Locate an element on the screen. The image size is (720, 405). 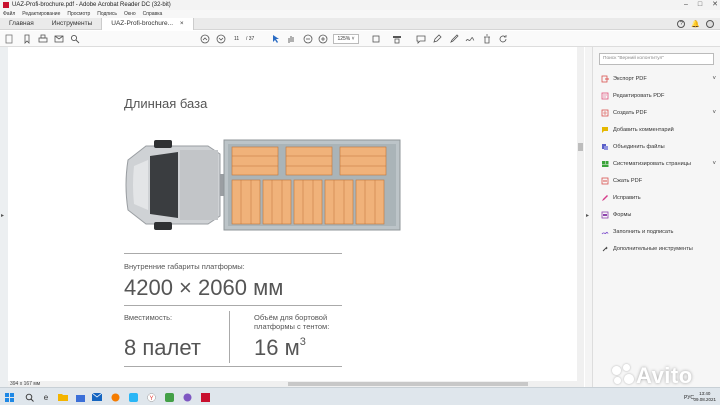
chevron-right-icon: ▸ is located at coordinates (588, 216).